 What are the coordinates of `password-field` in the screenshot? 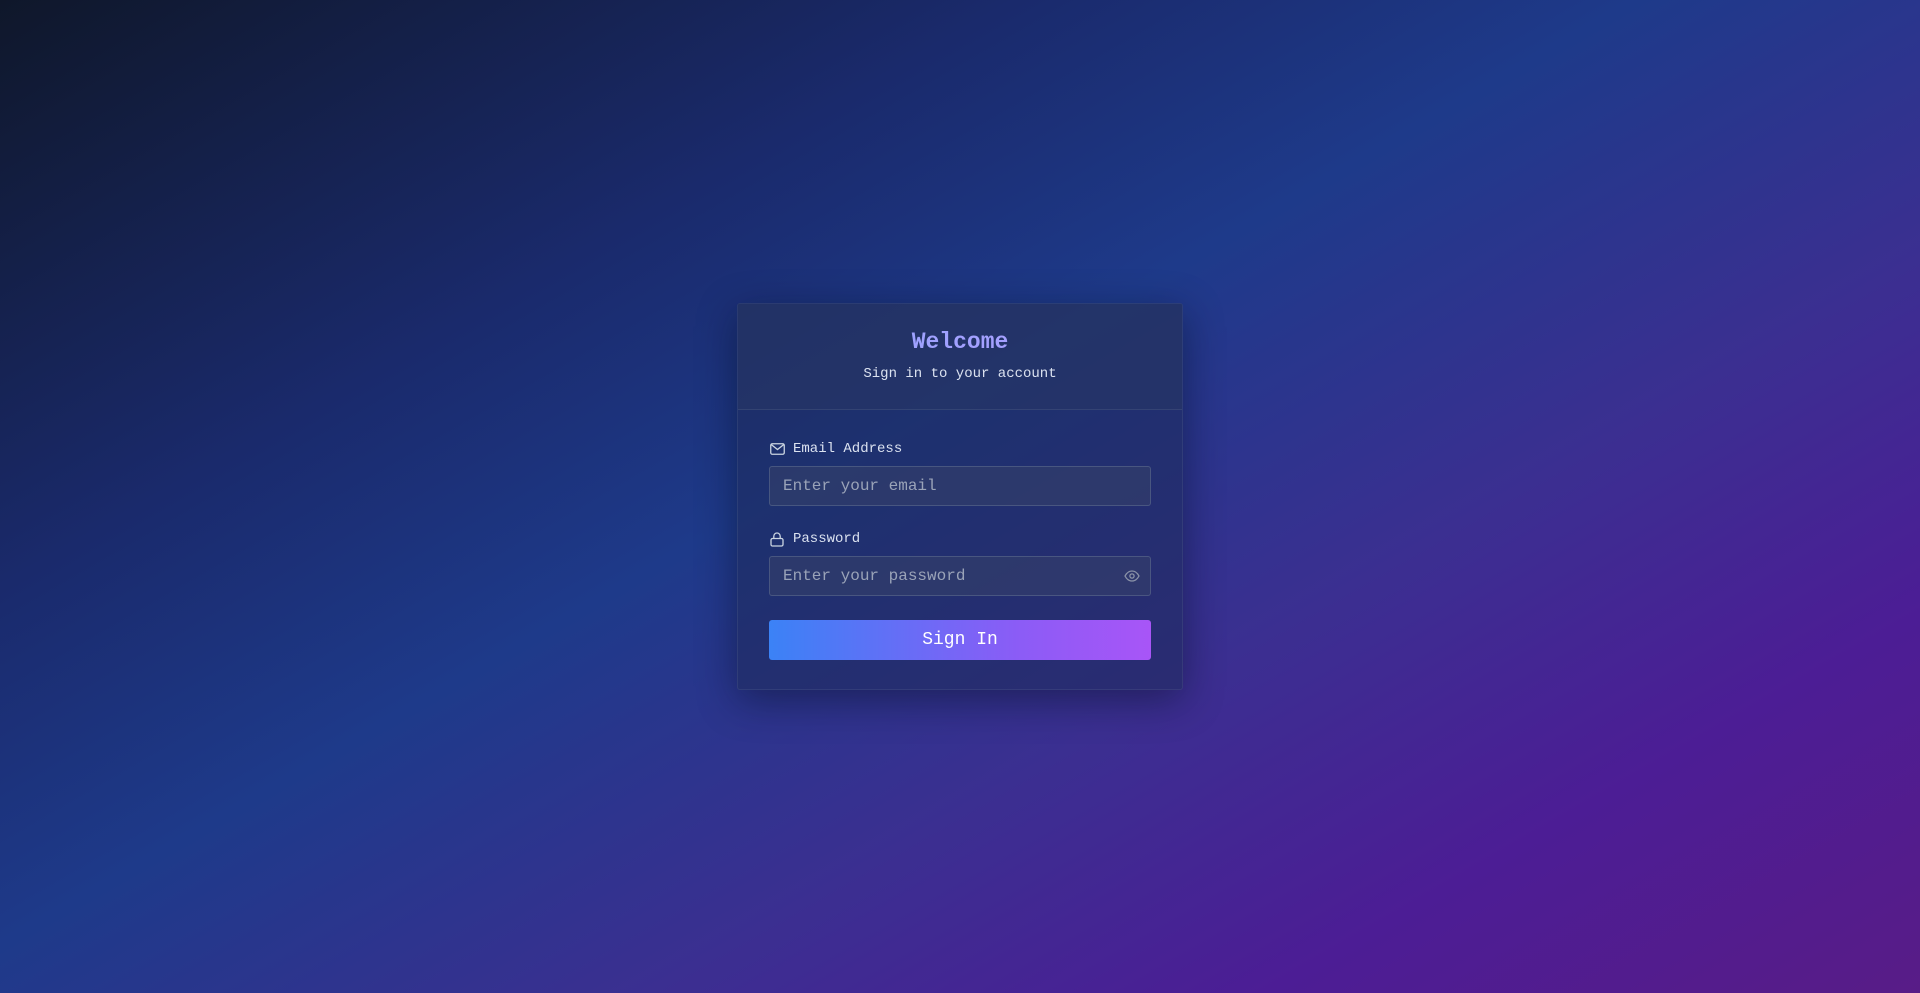 It's located at (960, 576).